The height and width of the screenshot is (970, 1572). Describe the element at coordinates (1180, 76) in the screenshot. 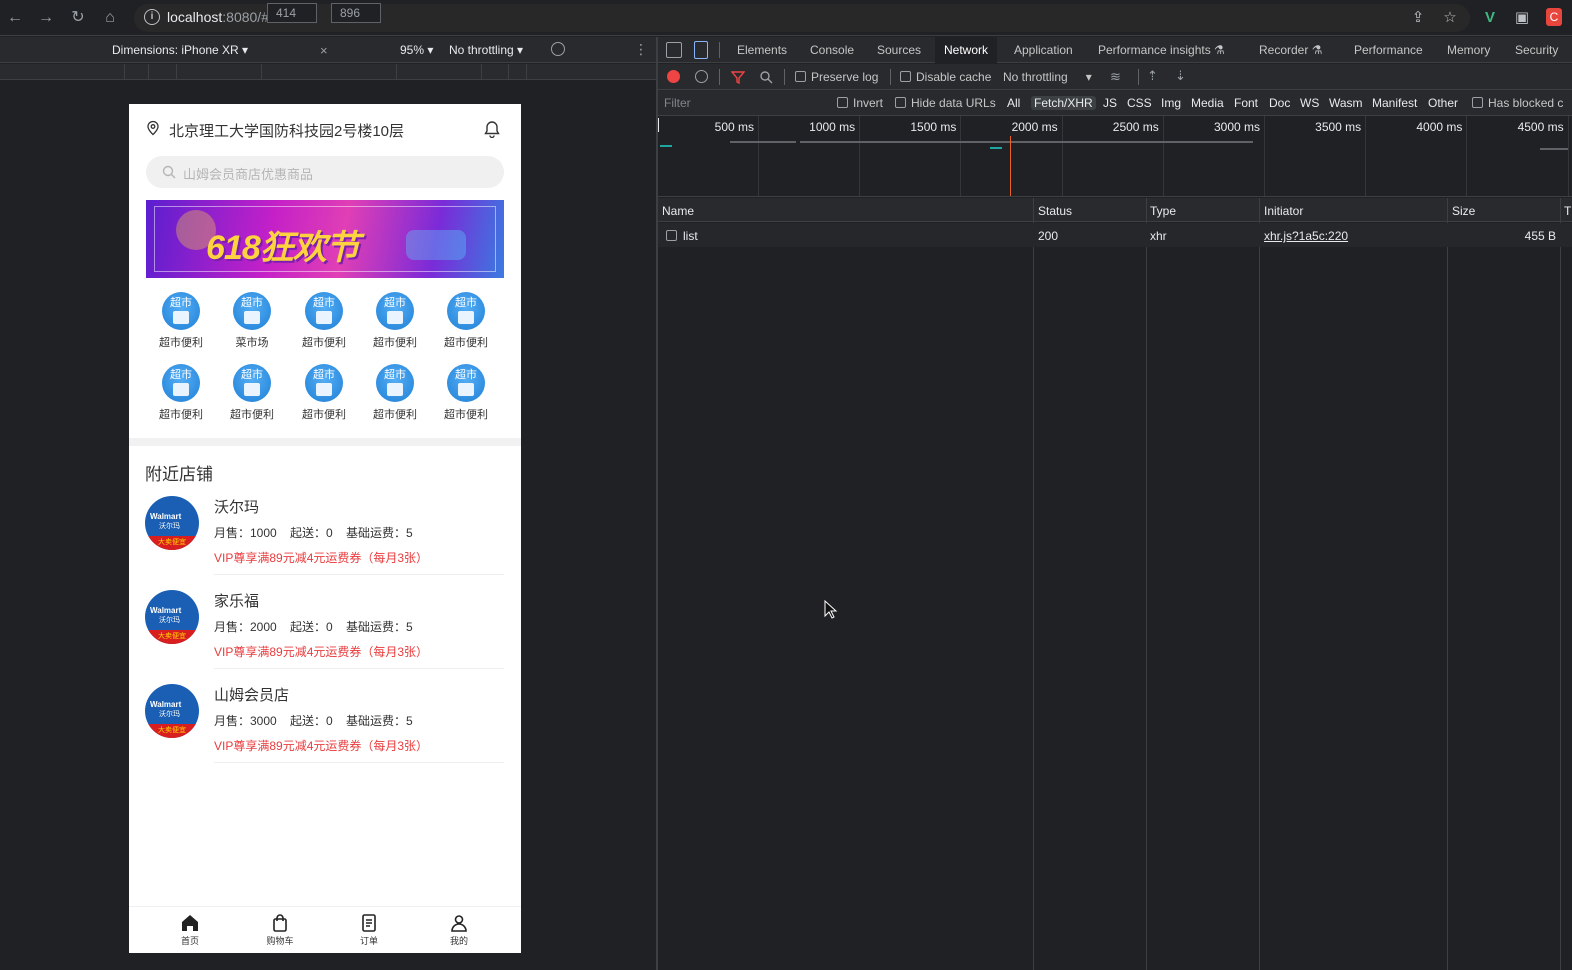

I see `export-har-icon: ⇣` at that location.